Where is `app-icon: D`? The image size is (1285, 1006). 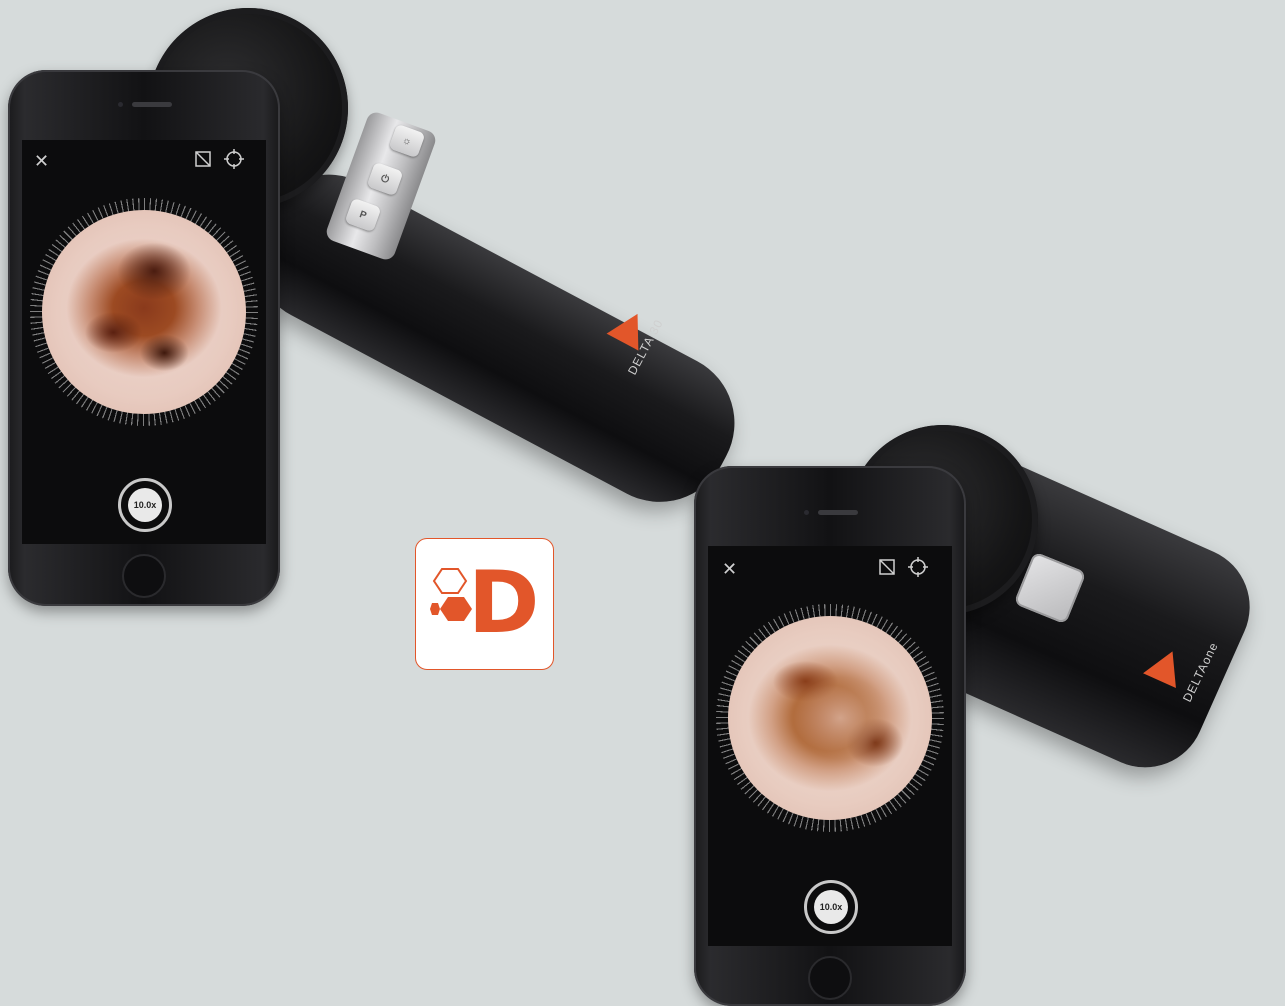
app-icon: D is located at coordinates (484, 604).